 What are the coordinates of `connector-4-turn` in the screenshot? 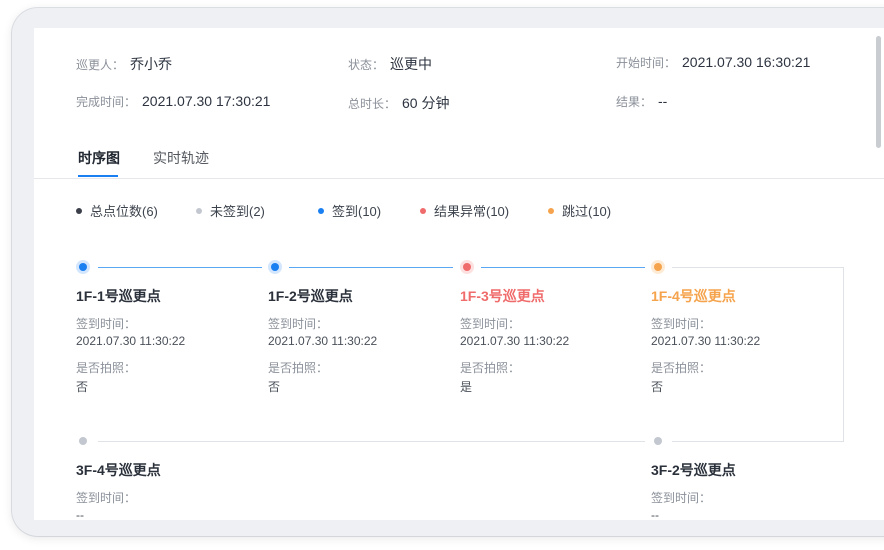 It's located at (758, 267).